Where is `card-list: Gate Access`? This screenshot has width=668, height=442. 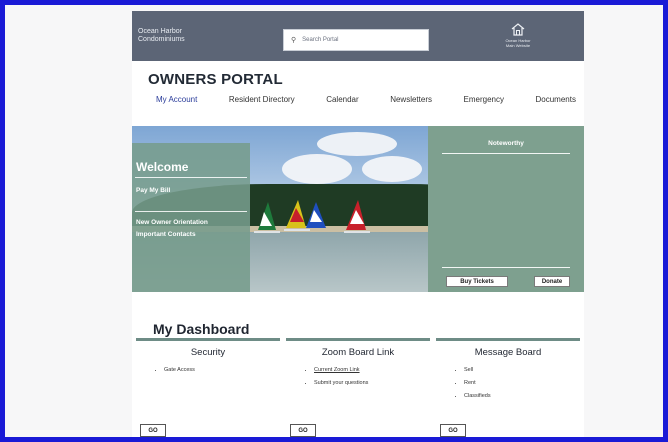
card-list: Gate Access is located at coordinates (222, 370).